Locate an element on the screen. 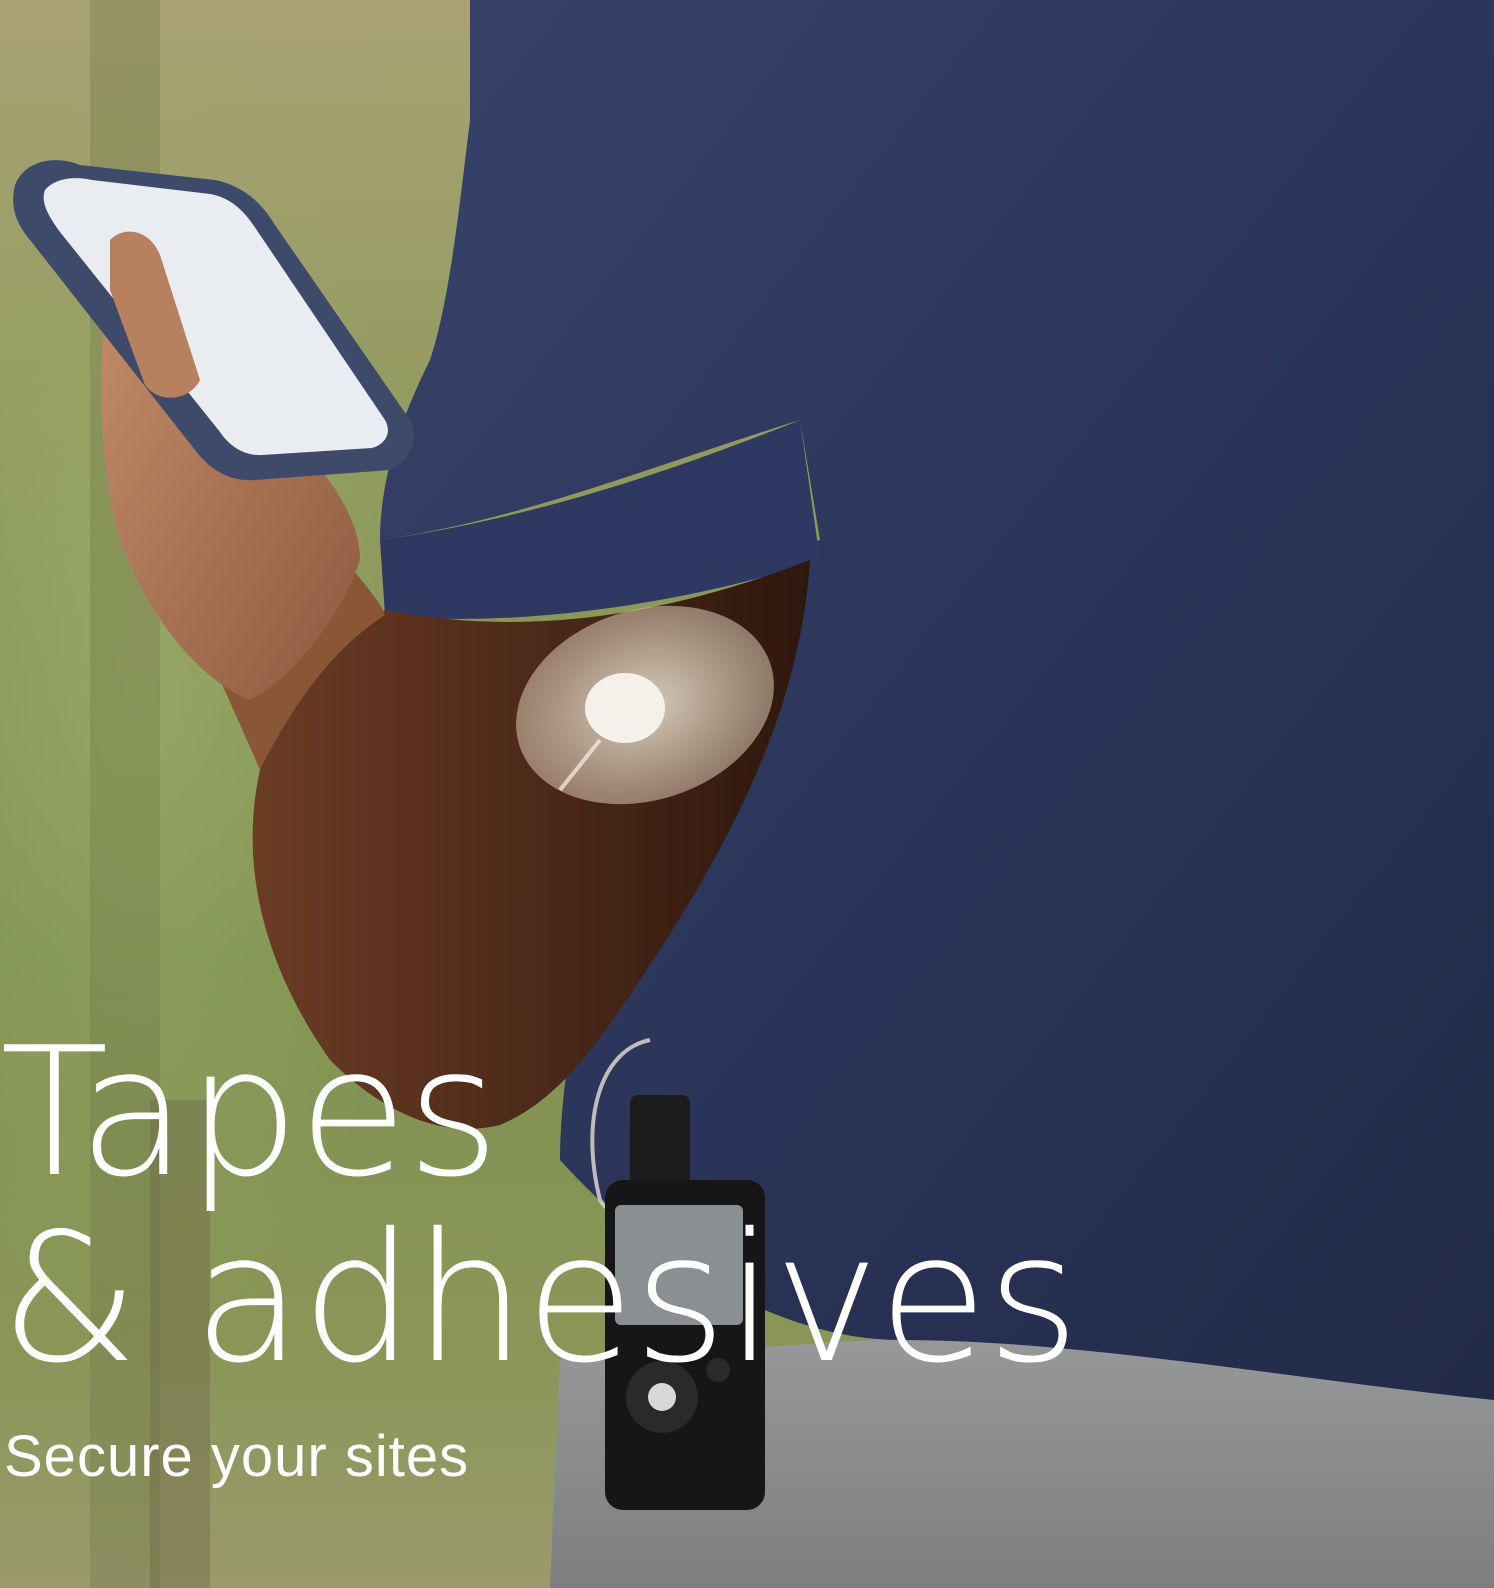  smartphone is located at coordinates (213, 320).